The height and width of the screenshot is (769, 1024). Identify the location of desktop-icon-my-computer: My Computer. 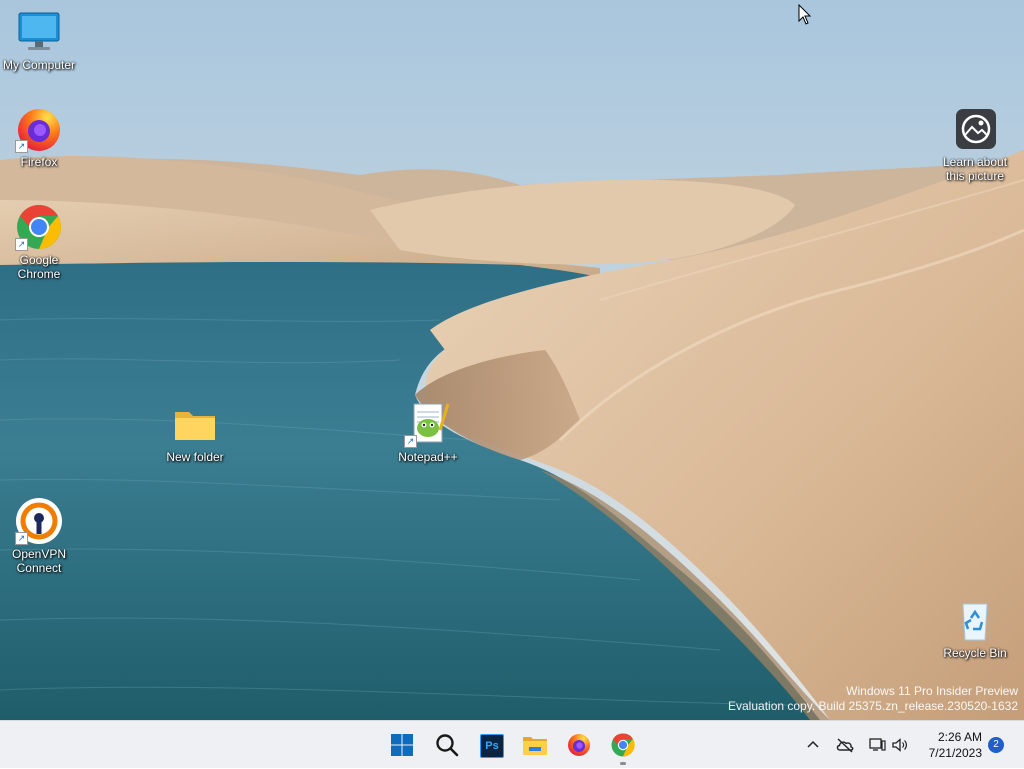
(39, 40).